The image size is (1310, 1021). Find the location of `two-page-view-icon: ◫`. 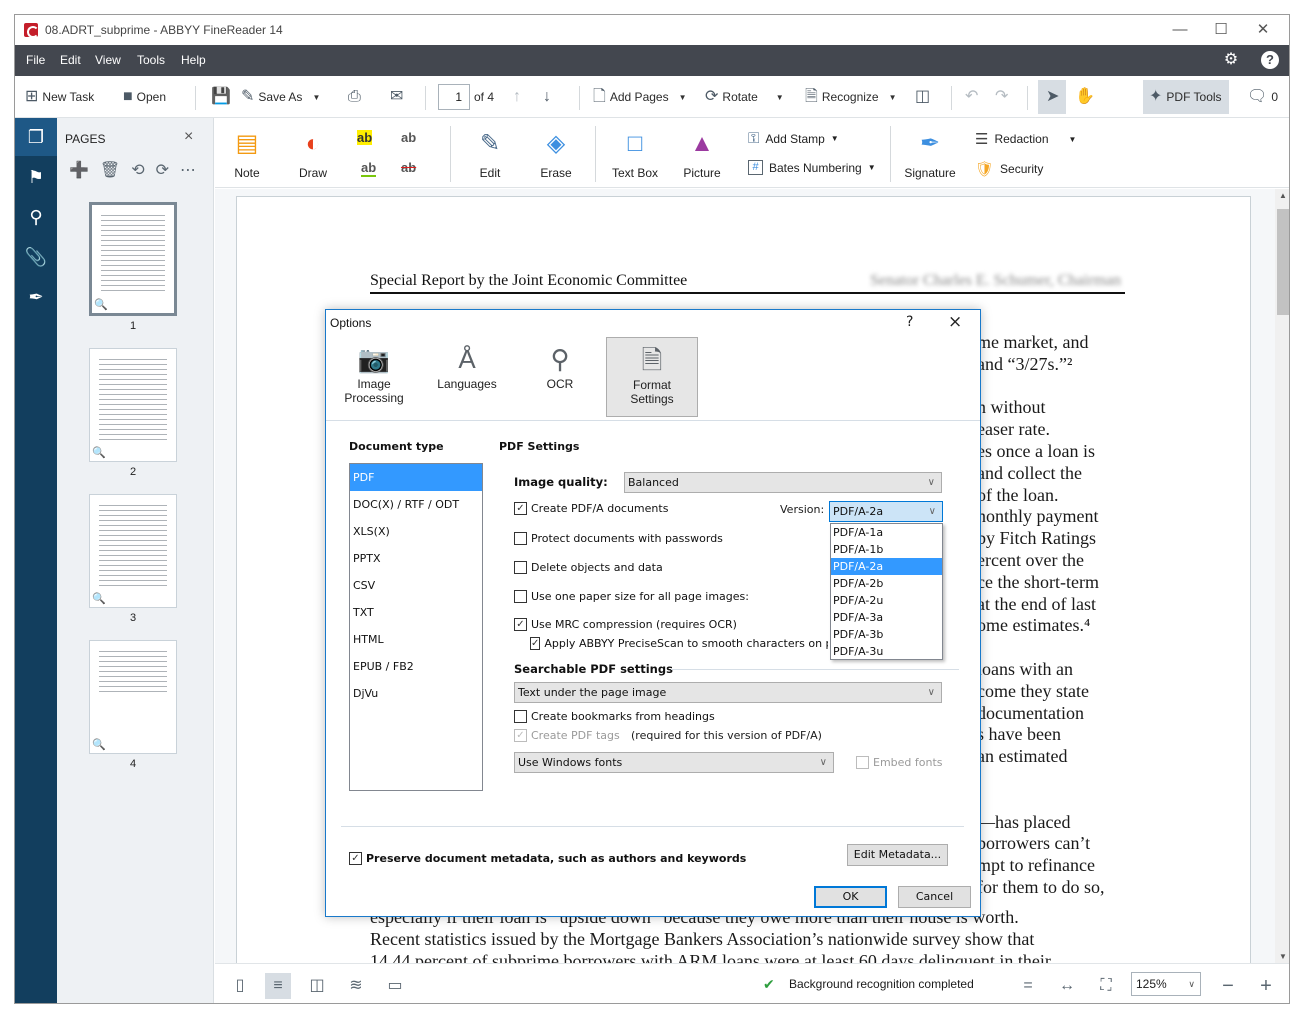

two-page-view-icon: ◫ is located at coordinates (317, 986).